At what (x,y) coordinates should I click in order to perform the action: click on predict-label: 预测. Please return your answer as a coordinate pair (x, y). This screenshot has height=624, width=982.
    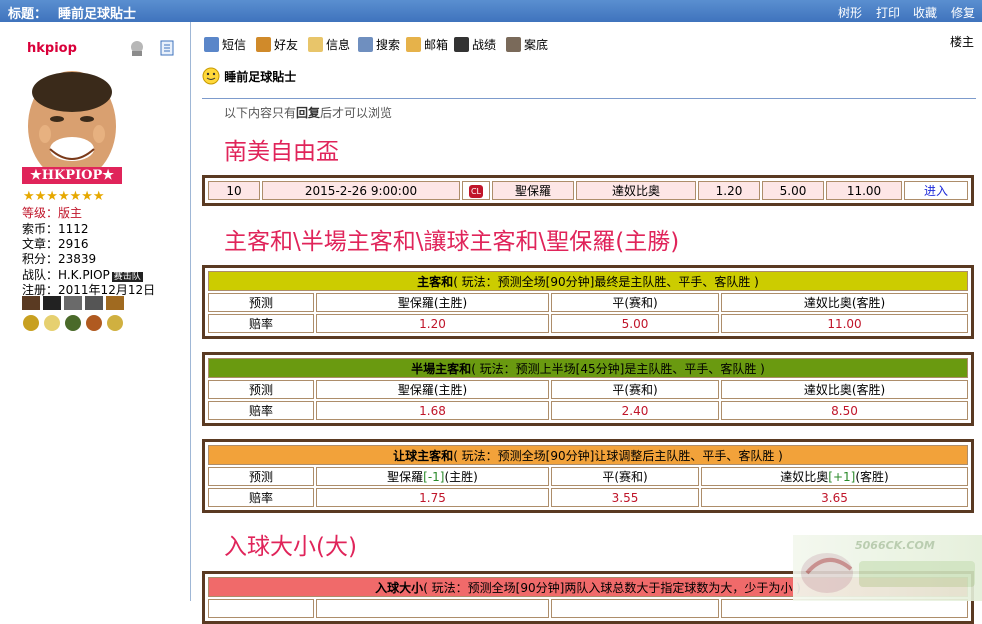
    Looking at the image, I should click on (261, 302).